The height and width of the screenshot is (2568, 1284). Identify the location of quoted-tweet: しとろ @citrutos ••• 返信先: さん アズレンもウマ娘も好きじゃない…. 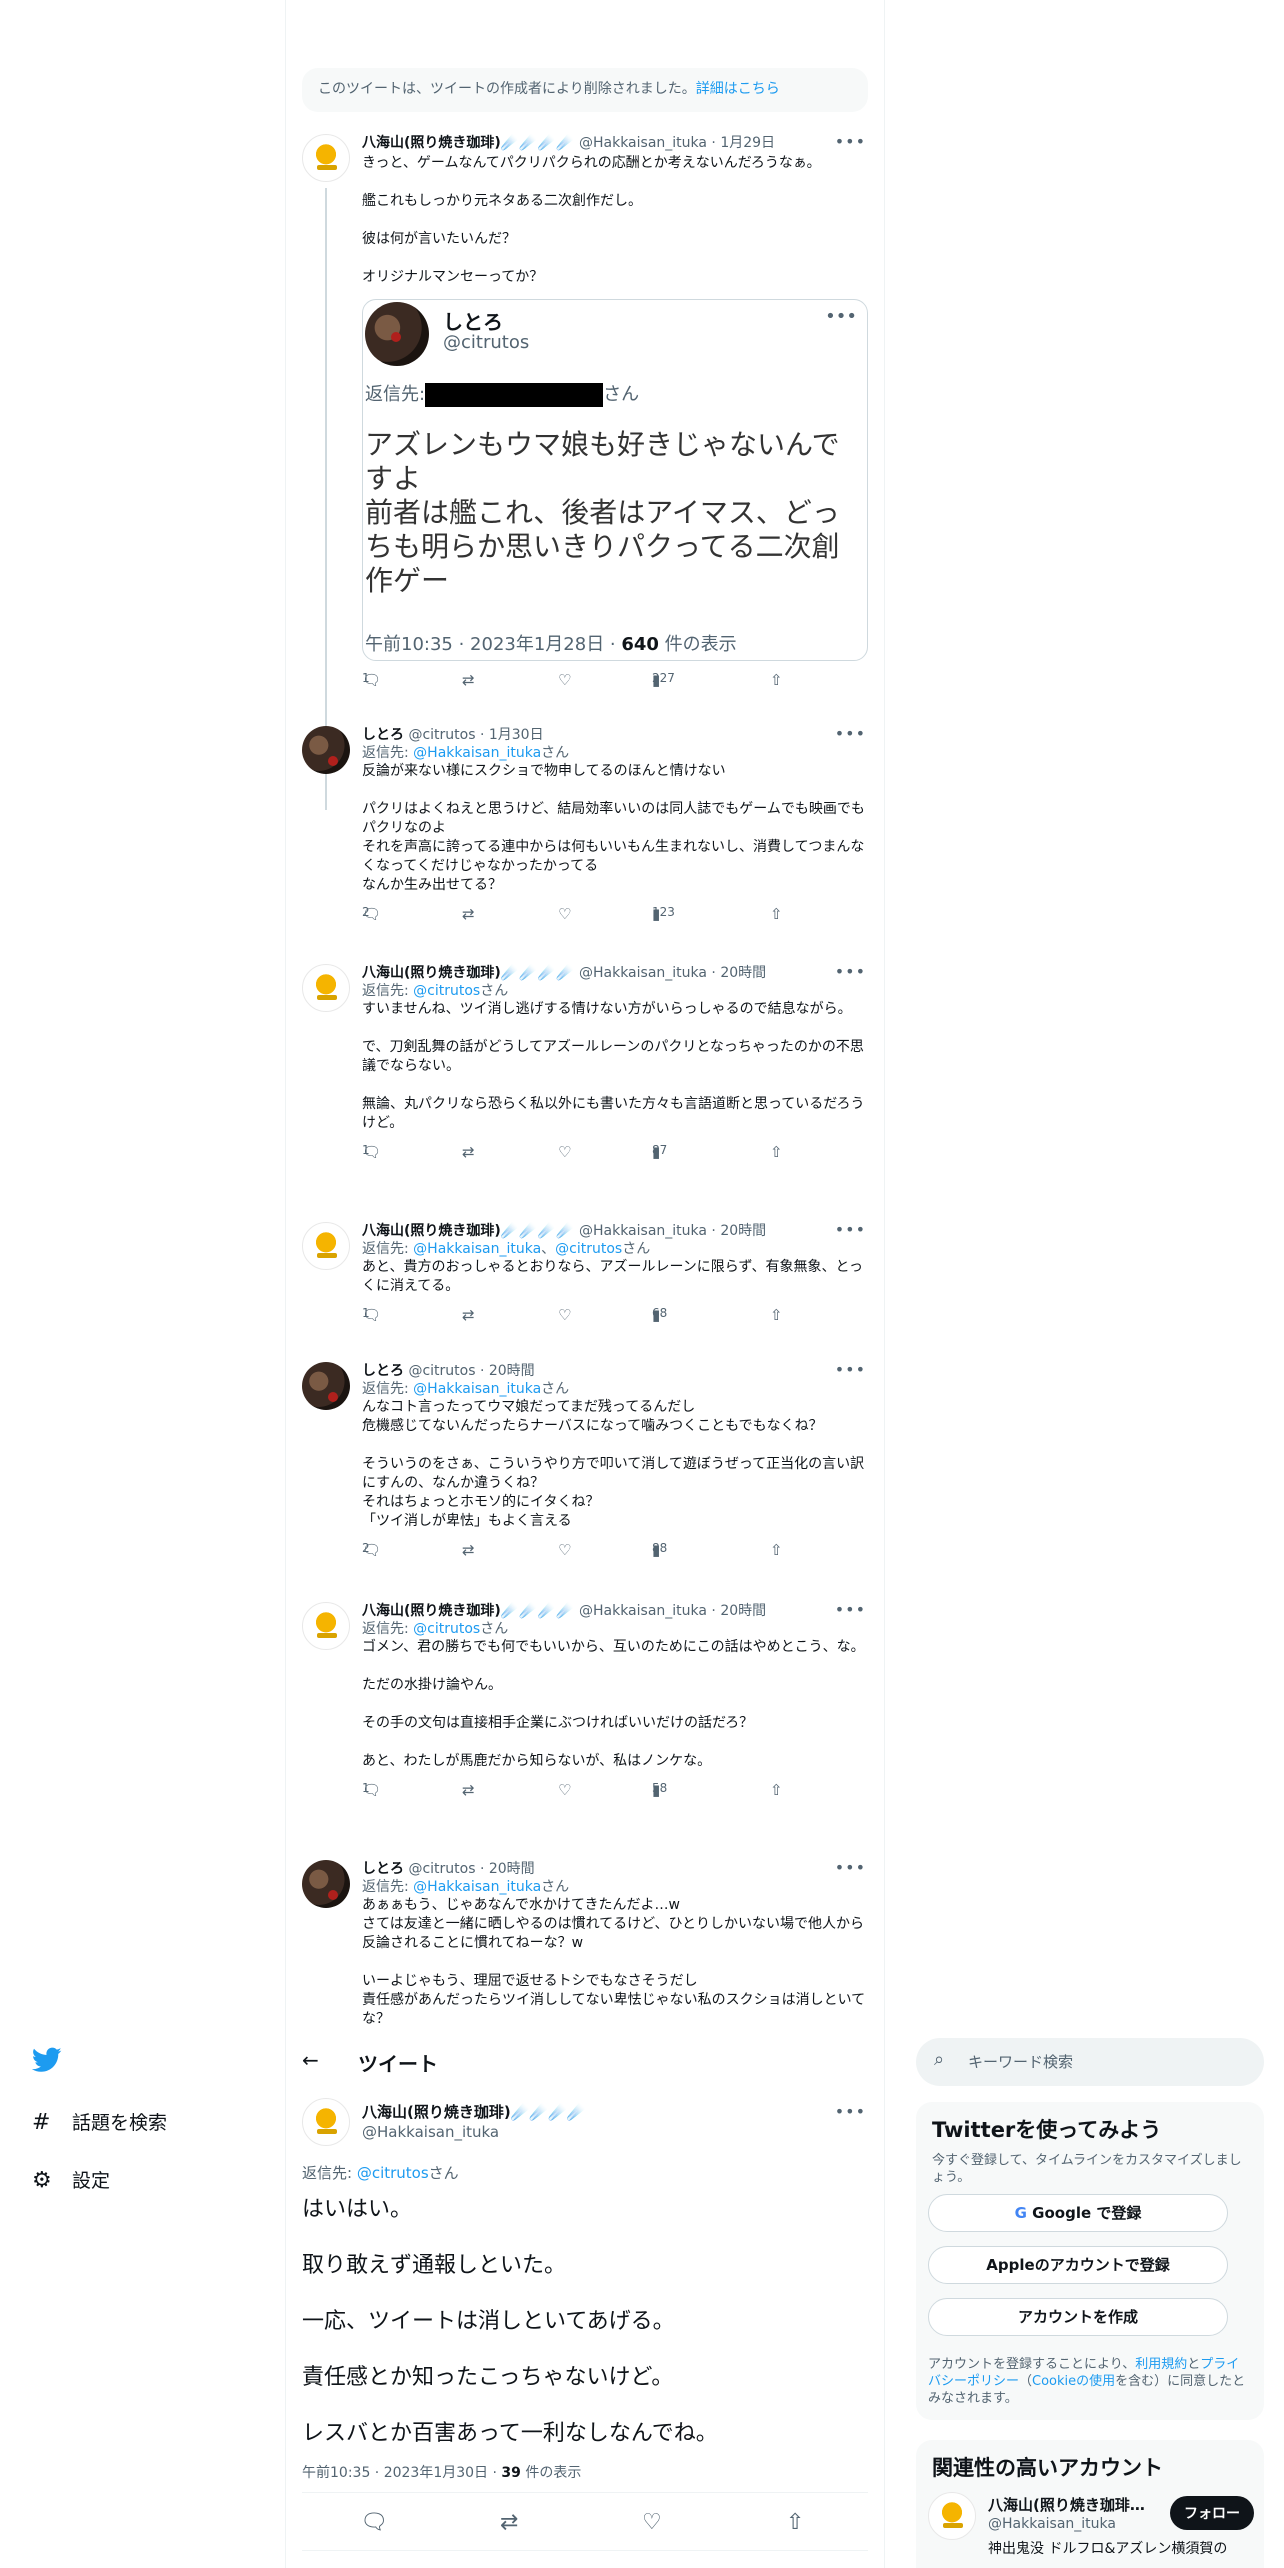
(615, 480).